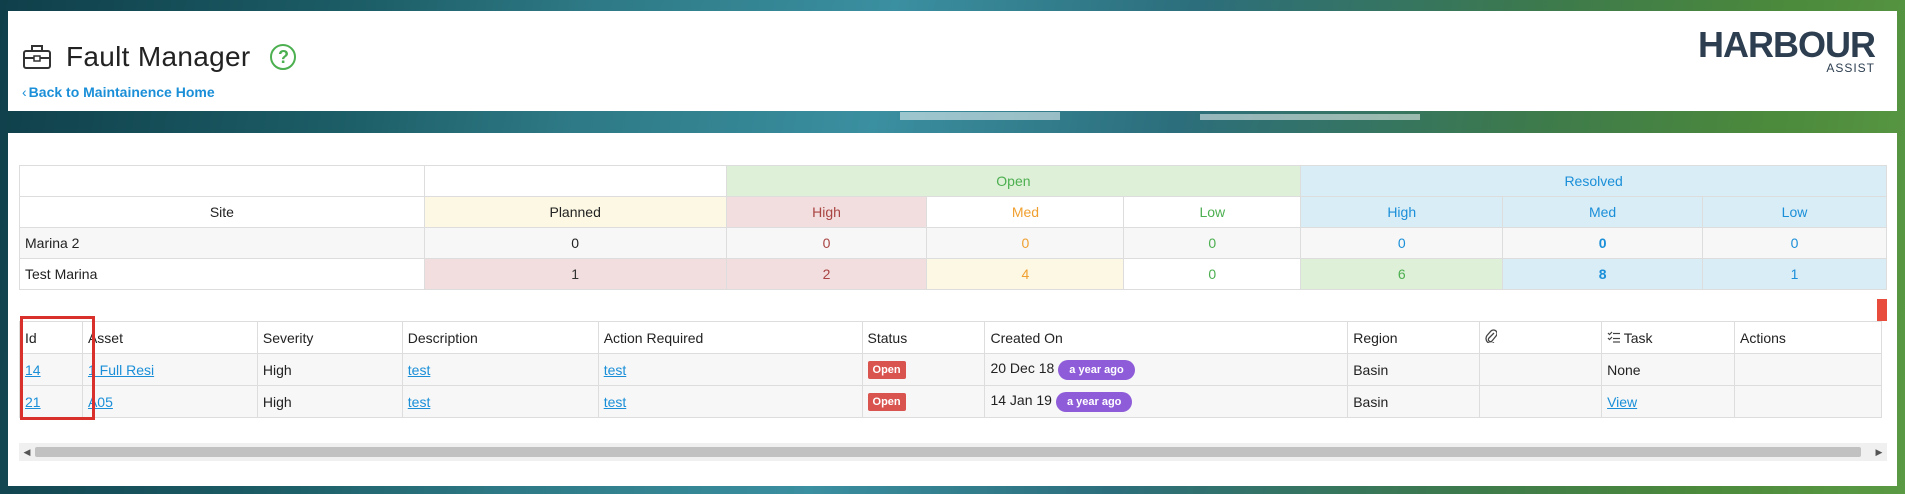 The image size is (1905, 494). Describe the element at coordinates (1603, 274) in the screenshot. I see `resolved-med-cell: 8` at that location.